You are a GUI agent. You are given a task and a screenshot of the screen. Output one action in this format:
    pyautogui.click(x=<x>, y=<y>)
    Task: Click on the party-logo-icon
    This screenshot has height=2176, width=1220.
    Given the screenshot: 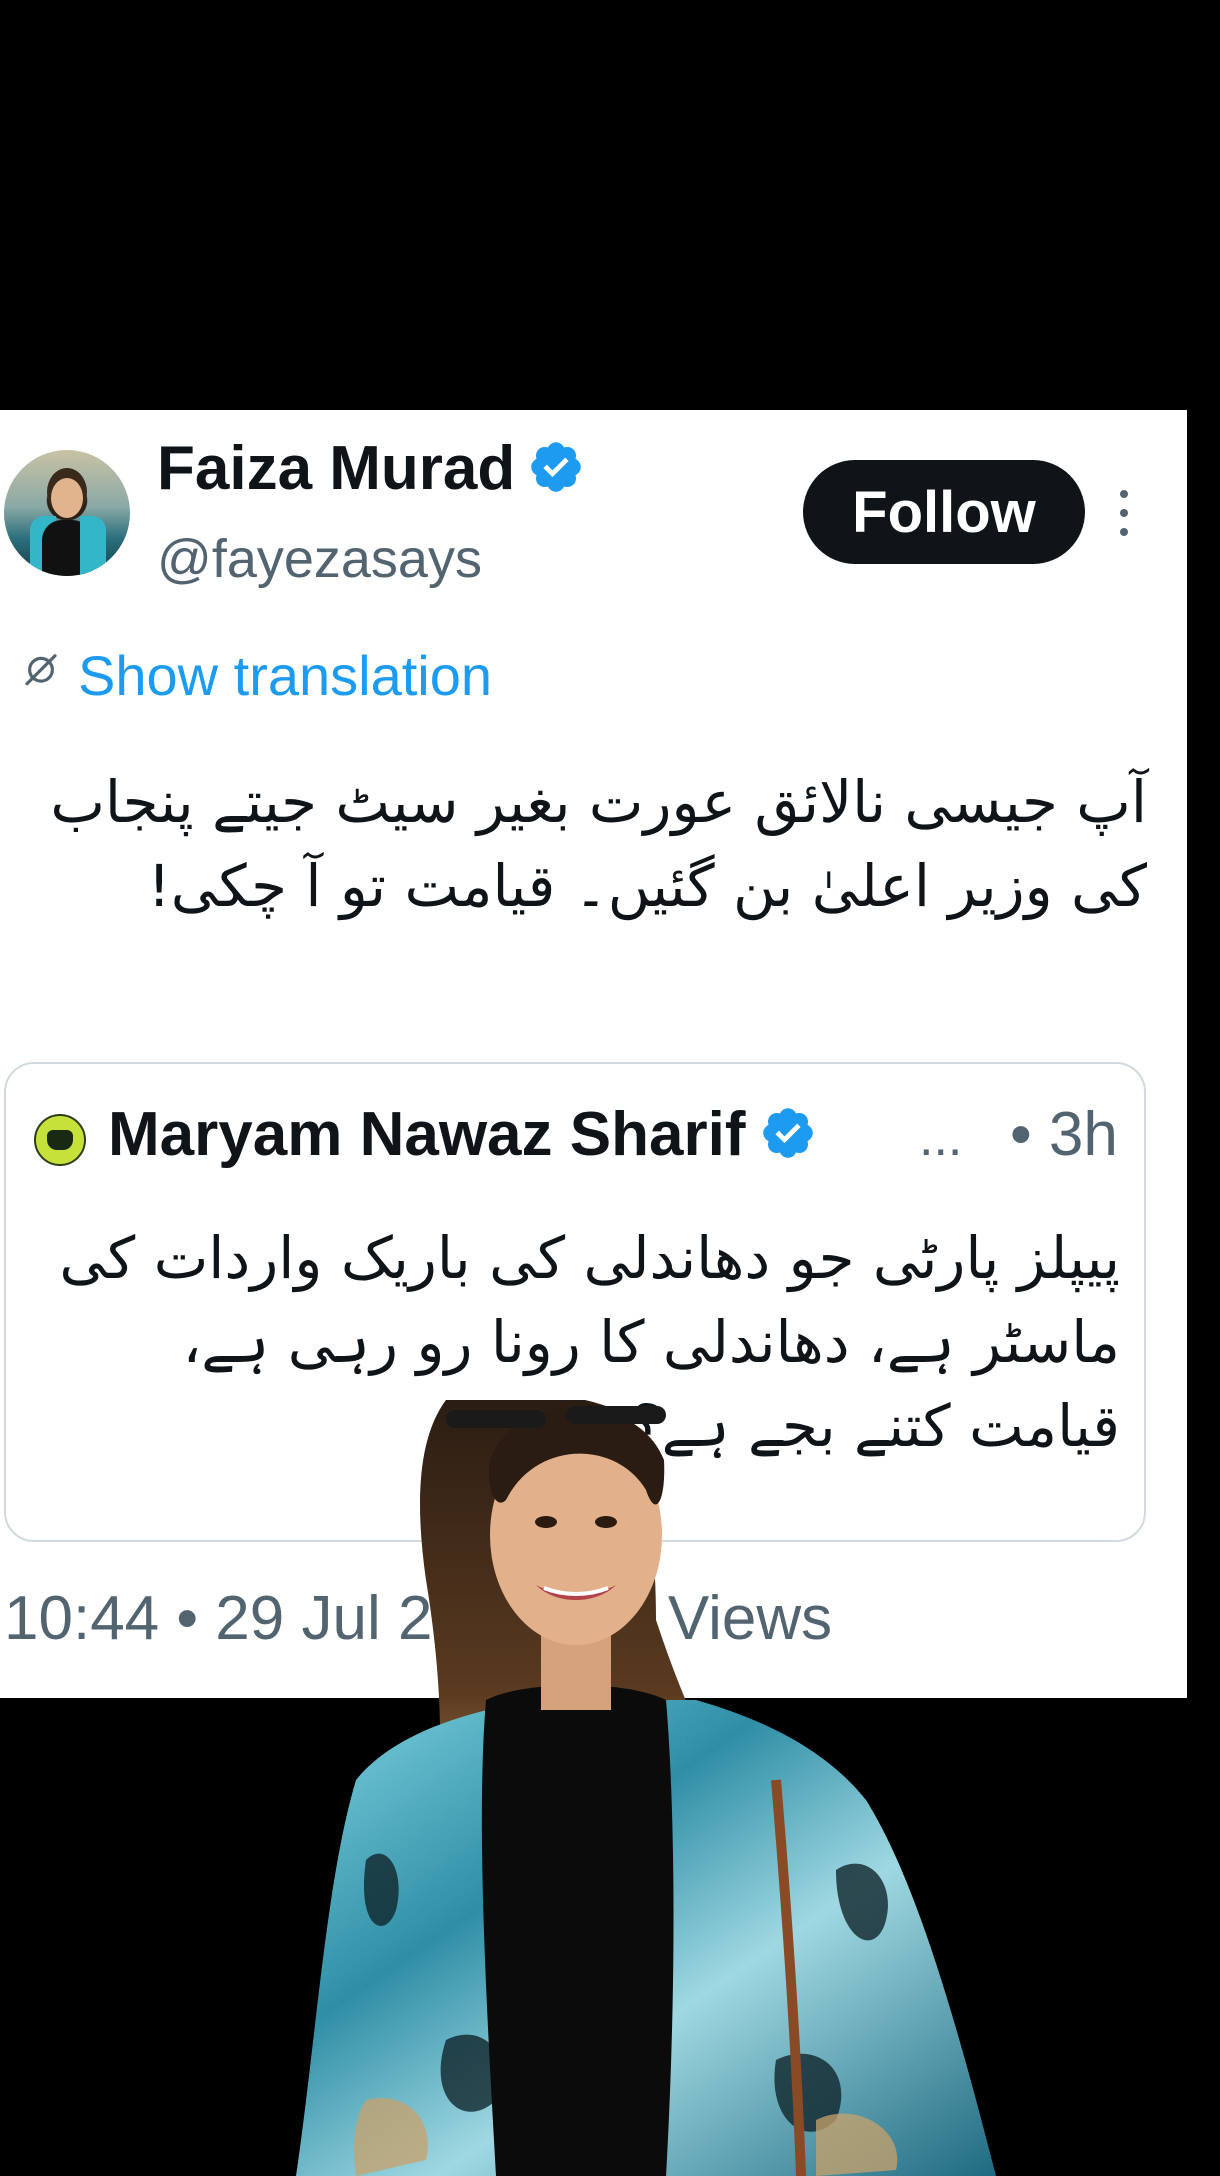 What is the action you would take?
    pyautogui.click(x=60, y=1140)
    